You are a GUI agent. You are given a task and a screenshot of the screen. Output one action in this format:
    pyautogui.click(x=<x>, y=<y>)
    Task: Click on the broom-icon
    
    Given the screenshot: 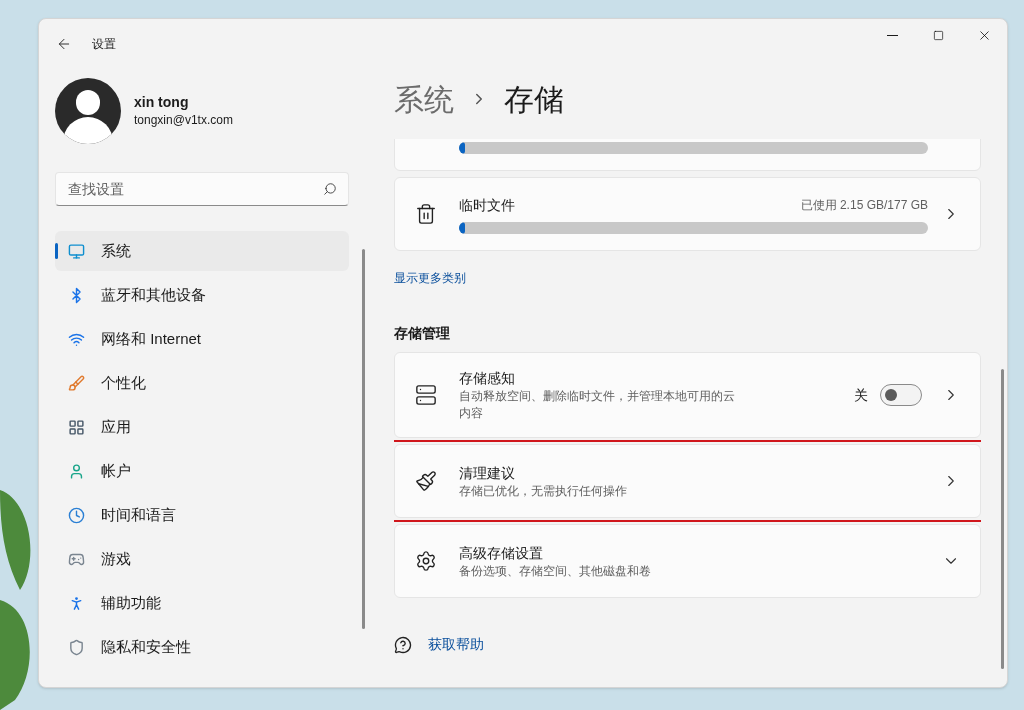 What is the action you would take?
    pyautogui.click(x=426, y=481)
    